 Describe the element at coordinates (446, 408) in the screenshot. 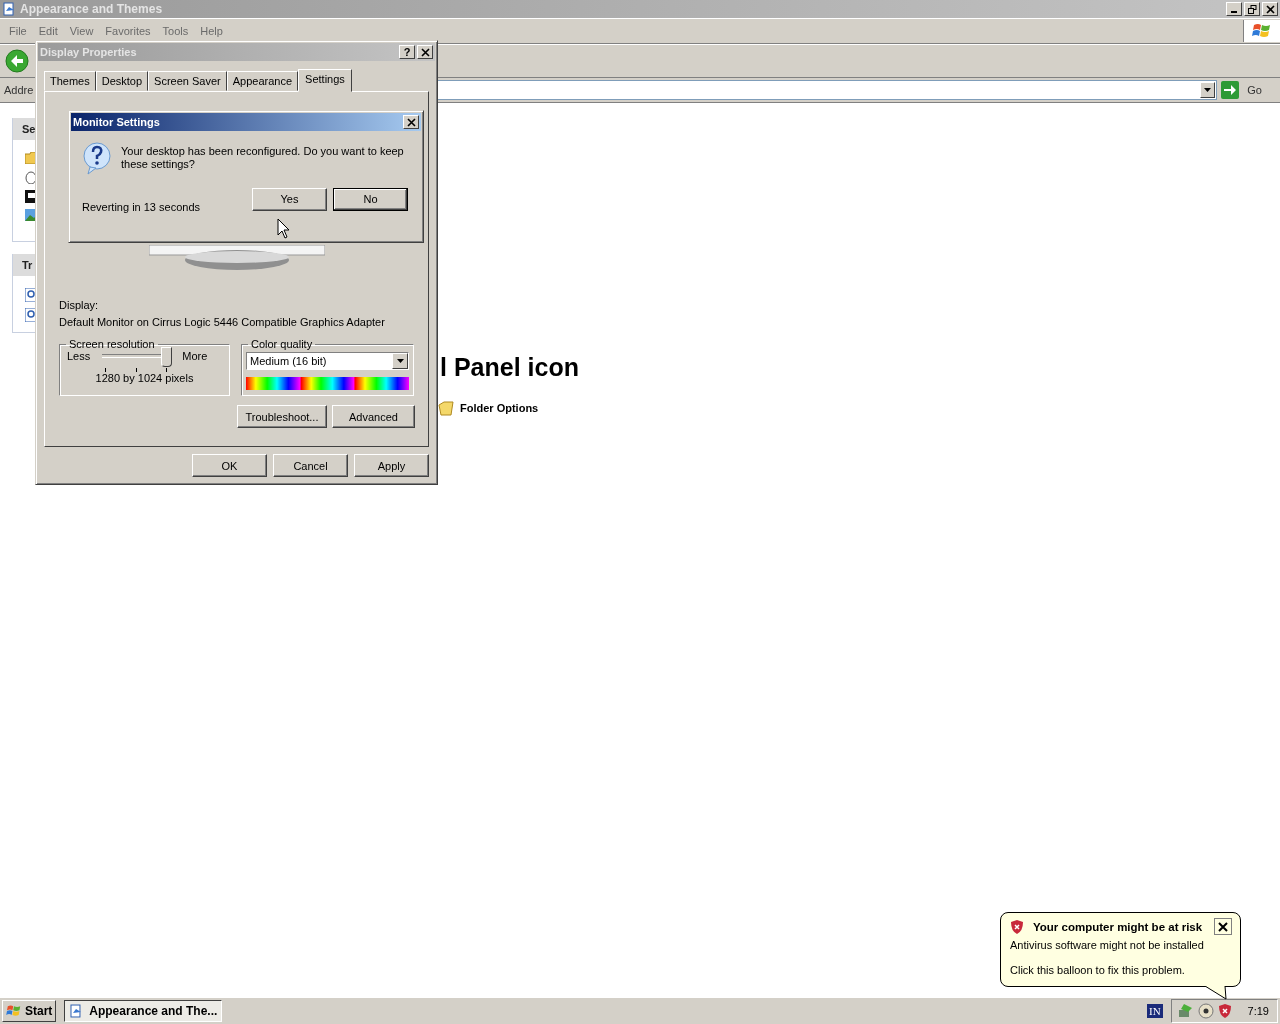

I see `folder-icon` at that location.